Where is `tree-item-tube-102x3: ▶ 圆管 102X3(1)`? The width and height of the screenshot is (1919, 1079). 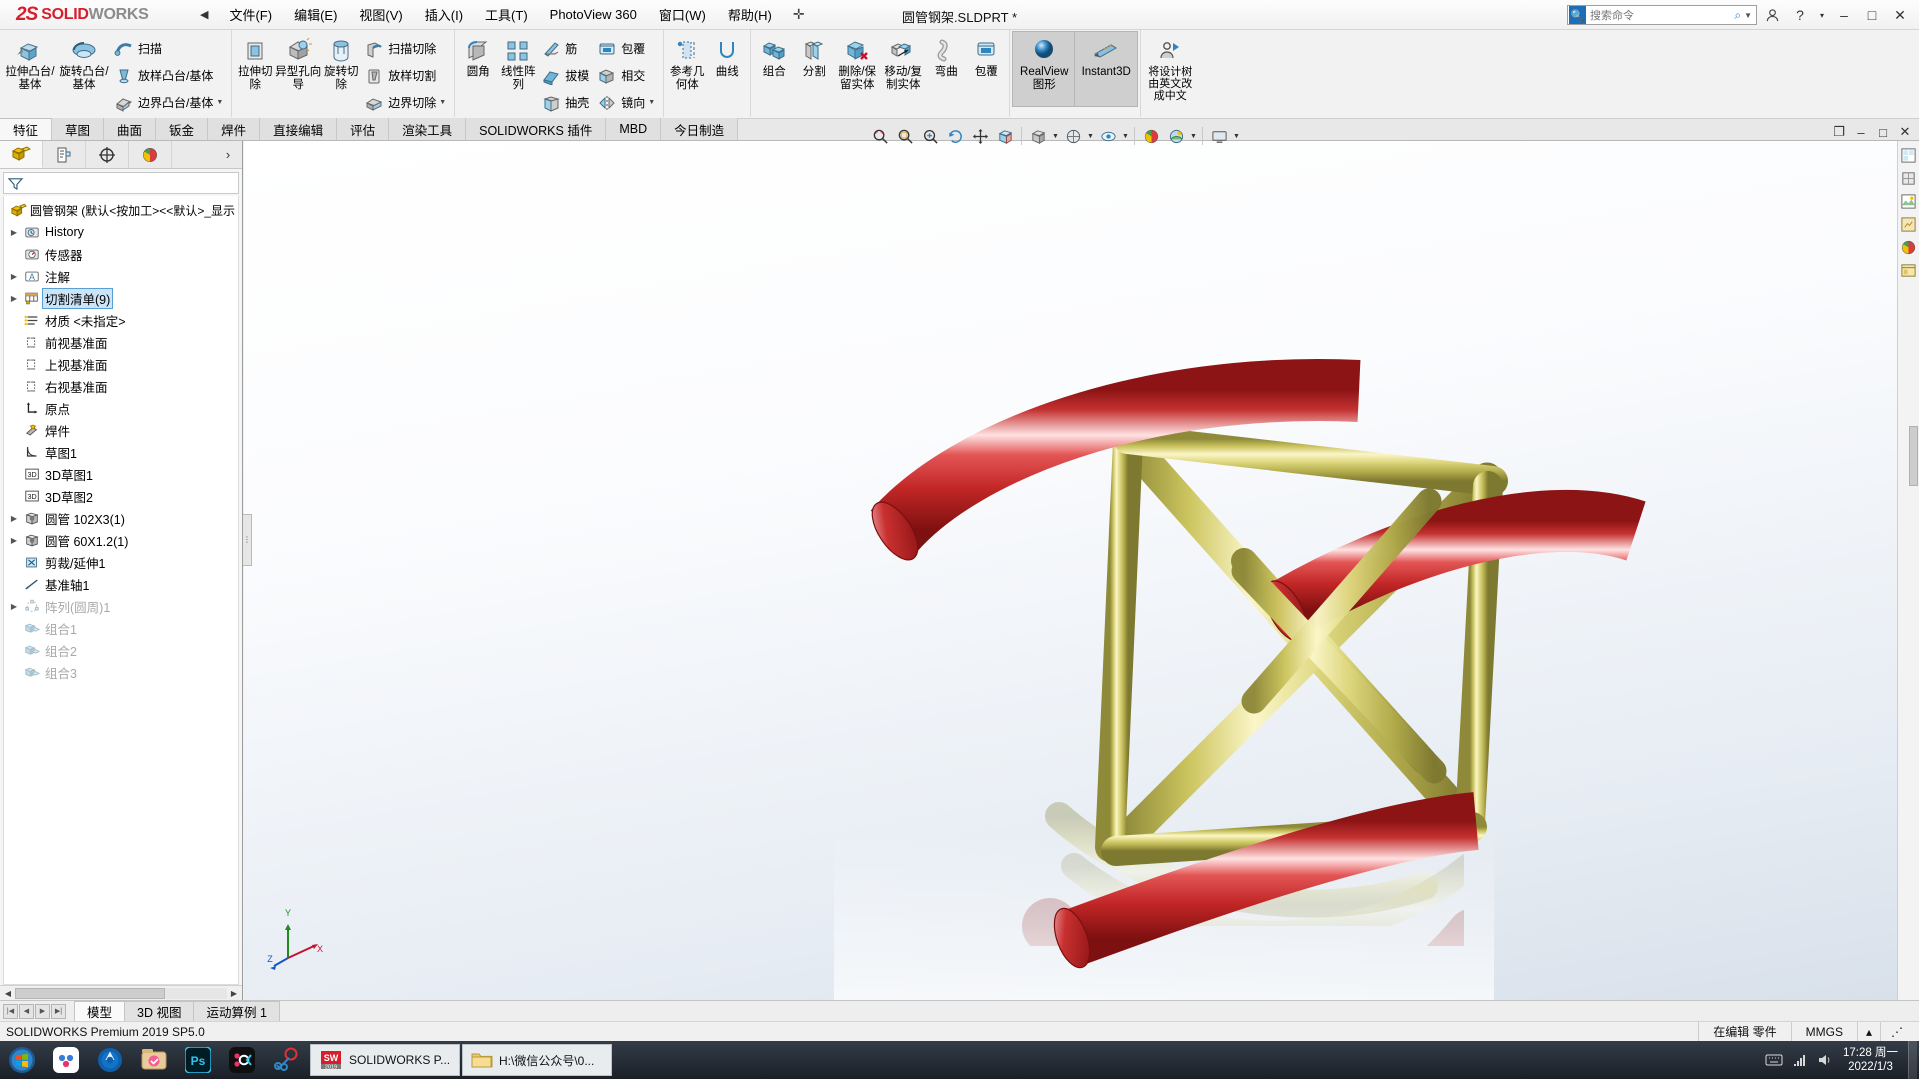
tree-item-tube-102x3: ▶ 圆管 102X3(1) is located at coordinates (122, 518).